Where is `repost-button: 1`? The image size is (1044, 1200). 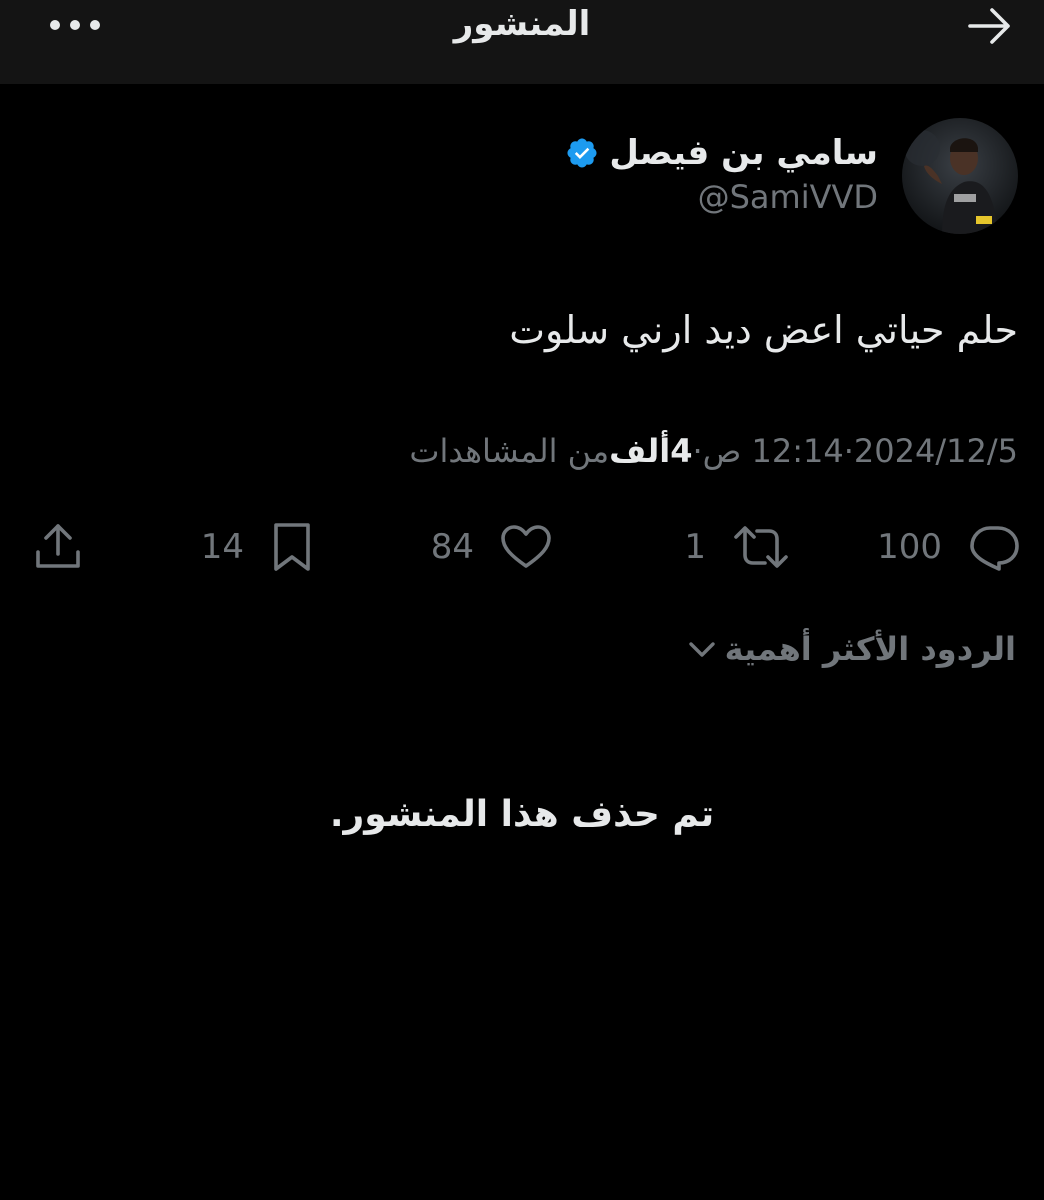 repost-button: 1 is located at coordinates (737, 547).